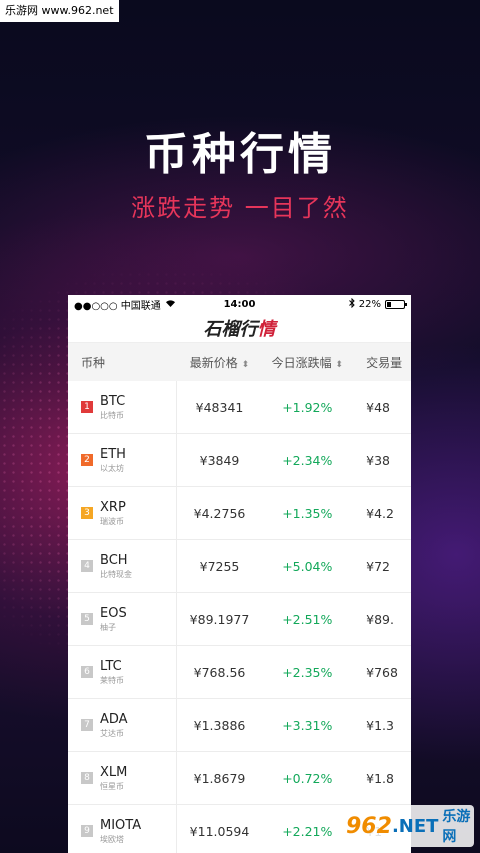 The height and width of the screenshot is (853, 480). I want to click on table-row: 1 BTC 比特币 ¥48341 +1.92% ¥48, so click(239, 407).